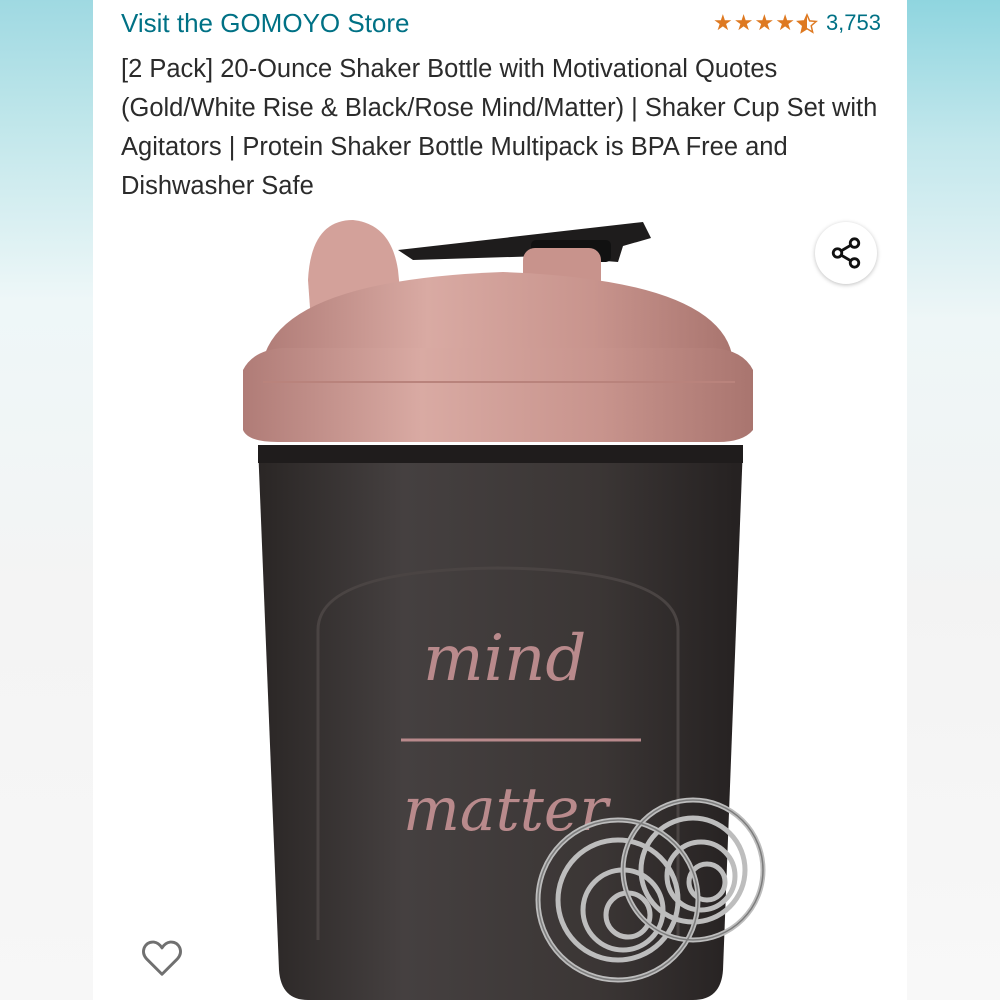  What do you see at coordinates (953, 500) in the screenshot?
I see `right-background` at bounding box center [953, 500].